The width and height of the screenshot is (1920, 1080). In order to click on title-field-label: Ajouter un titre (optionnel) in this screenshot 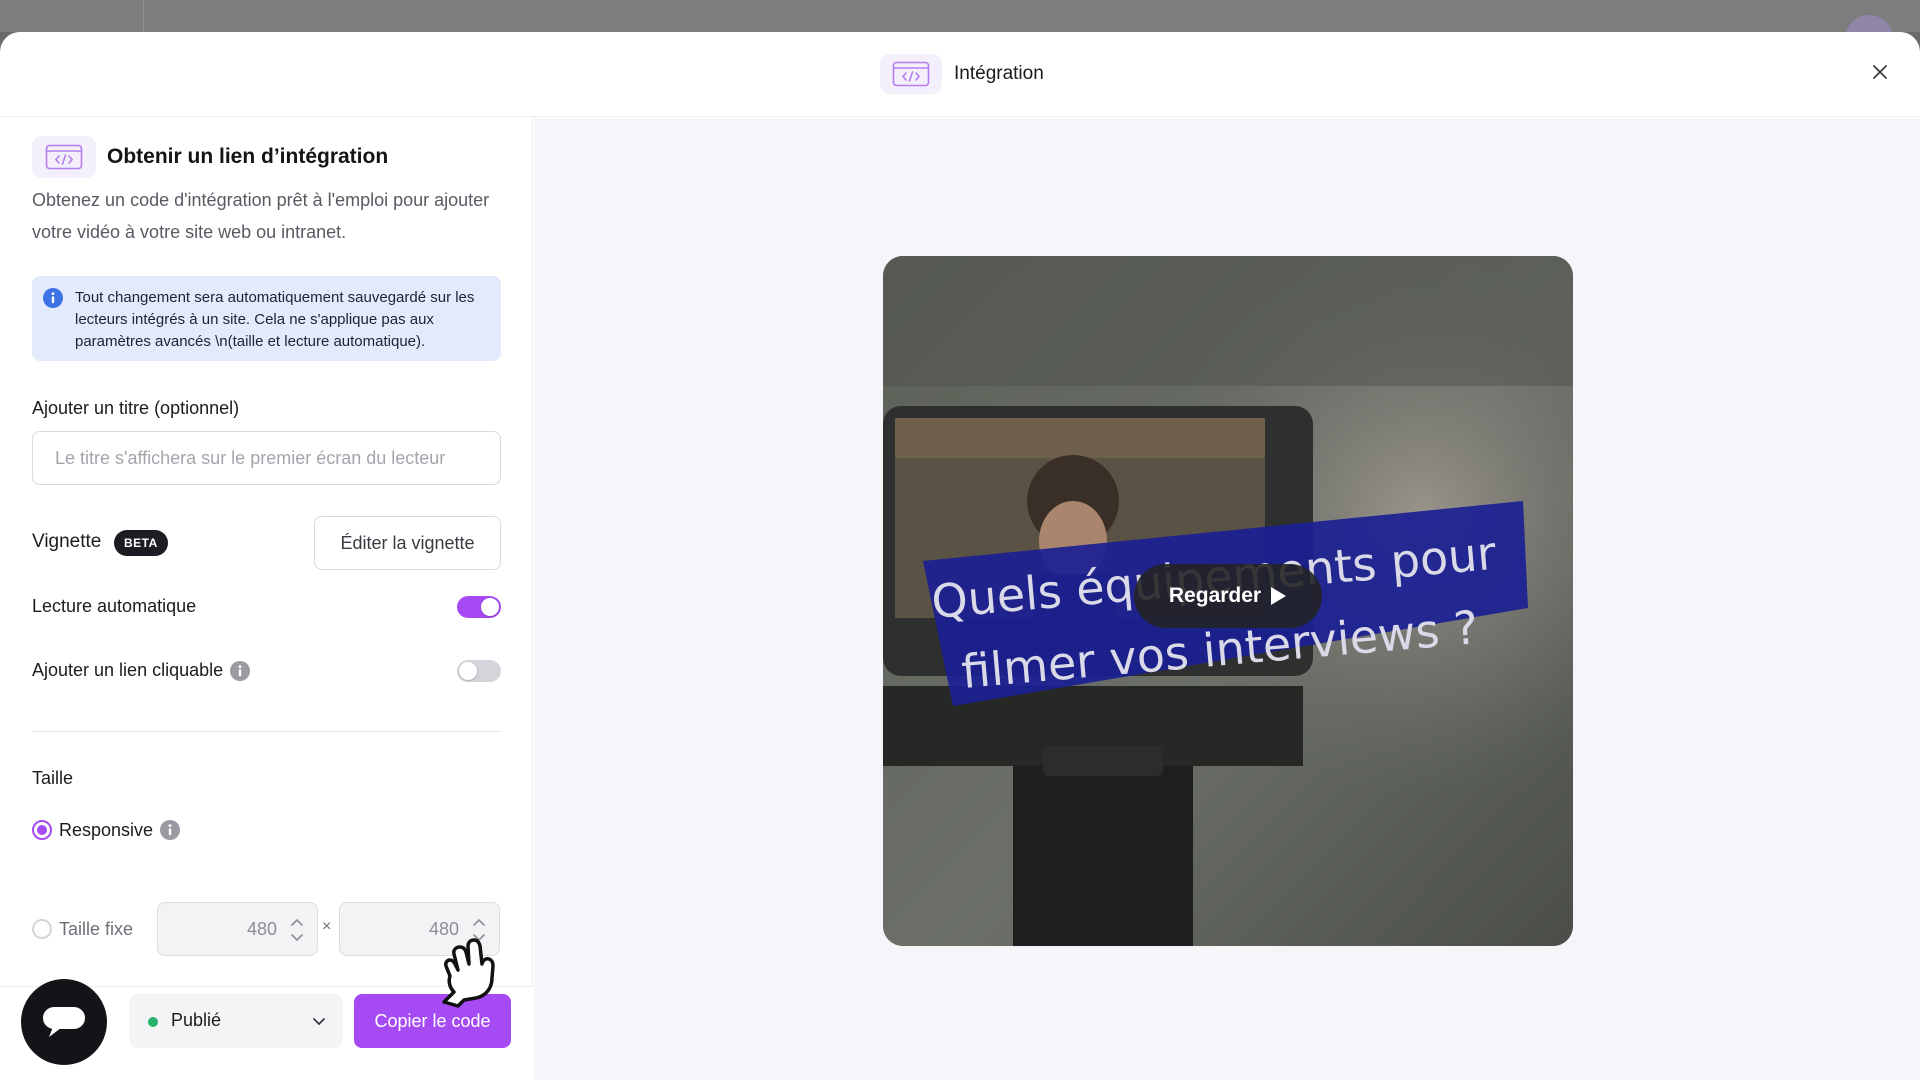, I will do `click(136, 408)`.